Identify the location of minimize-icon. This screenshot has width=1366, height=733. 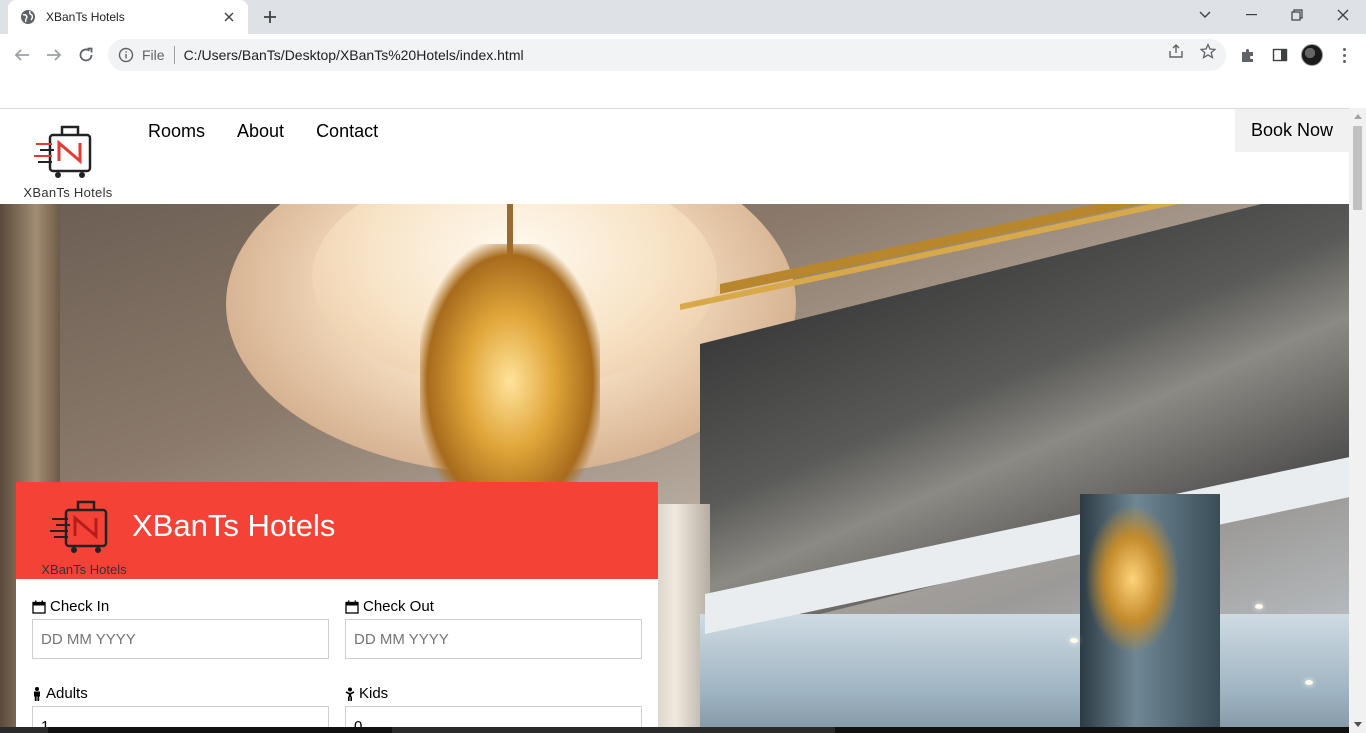
(1251, 15).